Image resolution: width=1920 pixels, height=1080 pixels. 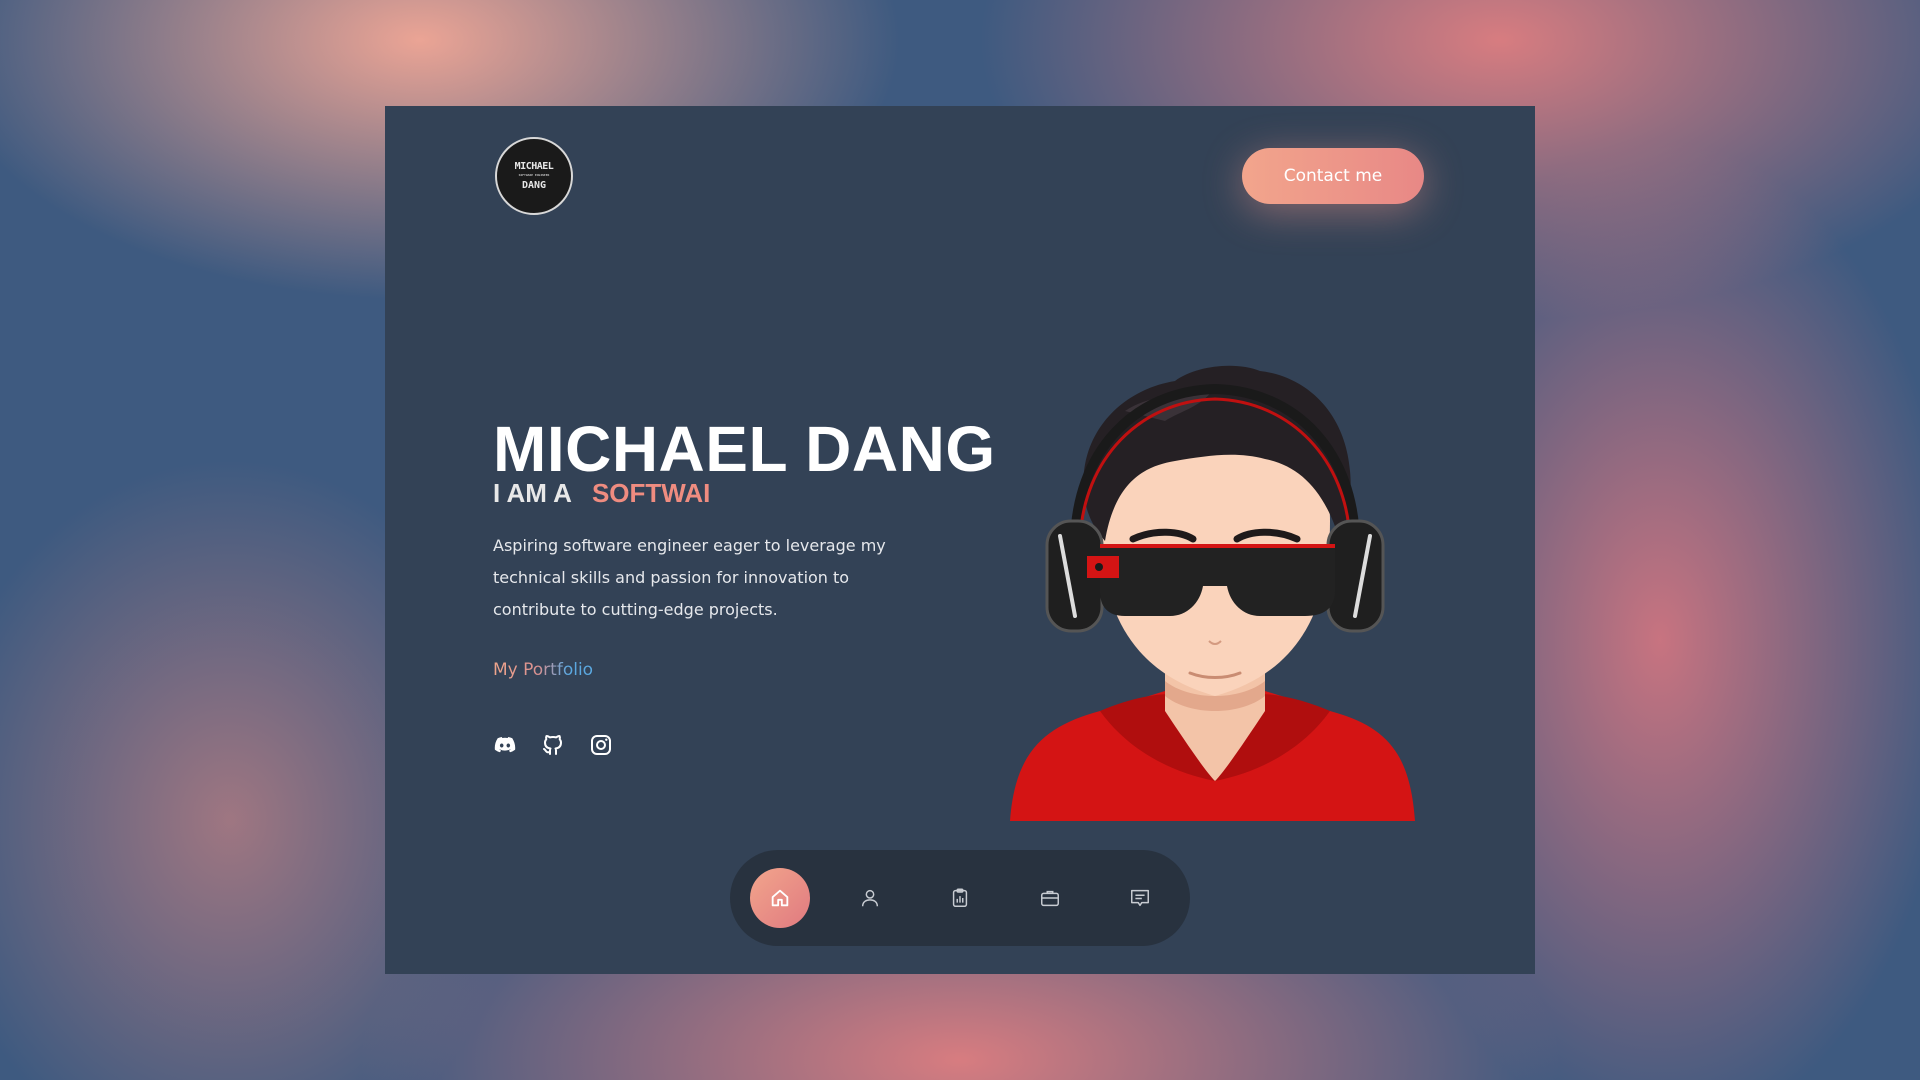 I want to click on social-links, so click(x=553, y=745).